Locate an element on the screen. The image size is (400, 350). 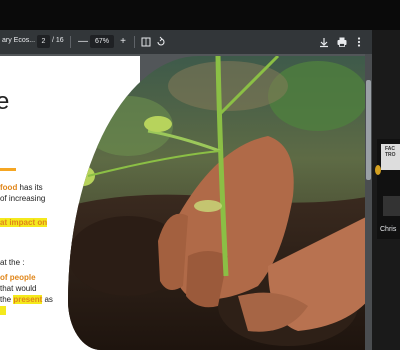
slide-text-line: at the : is located at coordinates (12, 262).